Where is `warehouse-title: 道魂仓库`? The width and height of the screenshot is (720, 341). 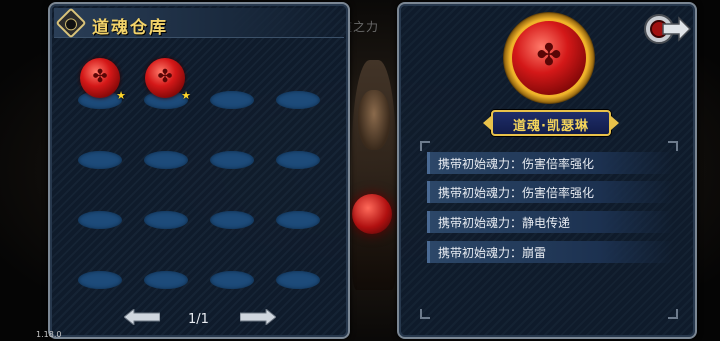 warehouse-title: 道魂仓库 is located at coordinates (130, 28).